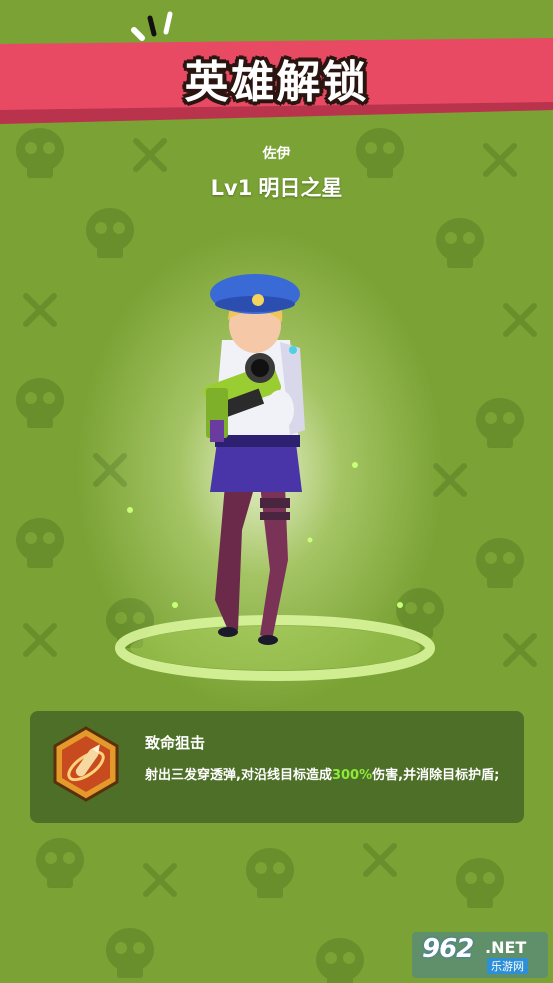 This screenshot has width=553, height=983. I want to click on watermark-site: 乐游网, so click(507, 966).